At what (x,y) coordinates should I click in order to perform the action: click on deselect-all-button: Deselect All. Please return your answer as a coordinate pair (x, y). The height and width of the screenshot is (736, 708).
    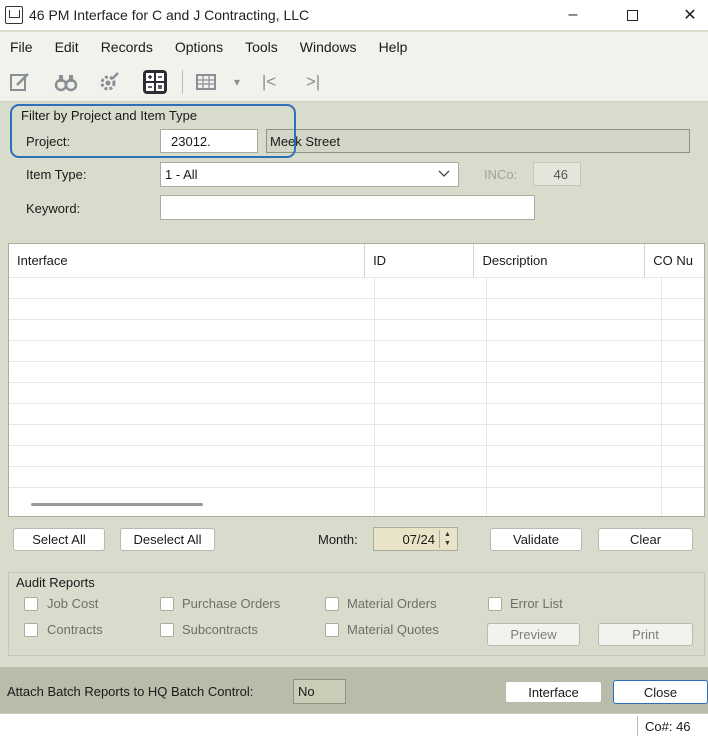
    Looking at the image, I should click on (167, 539).